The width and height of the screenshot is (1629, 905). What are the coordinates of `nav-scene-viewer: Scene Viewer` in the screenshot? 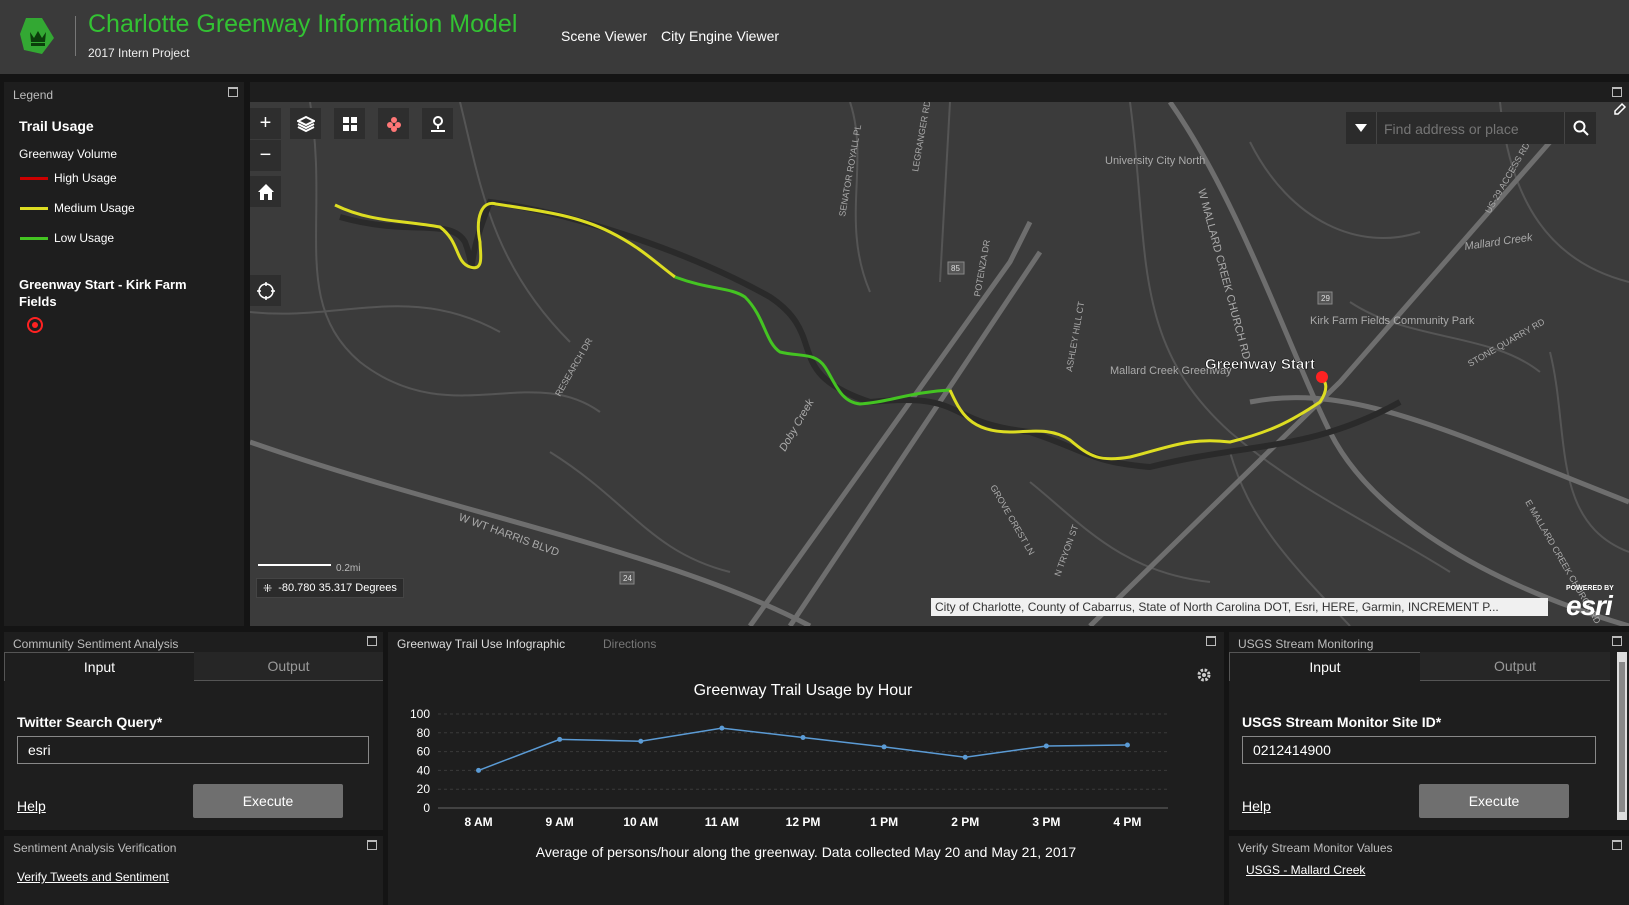 It's located at (604, 36).